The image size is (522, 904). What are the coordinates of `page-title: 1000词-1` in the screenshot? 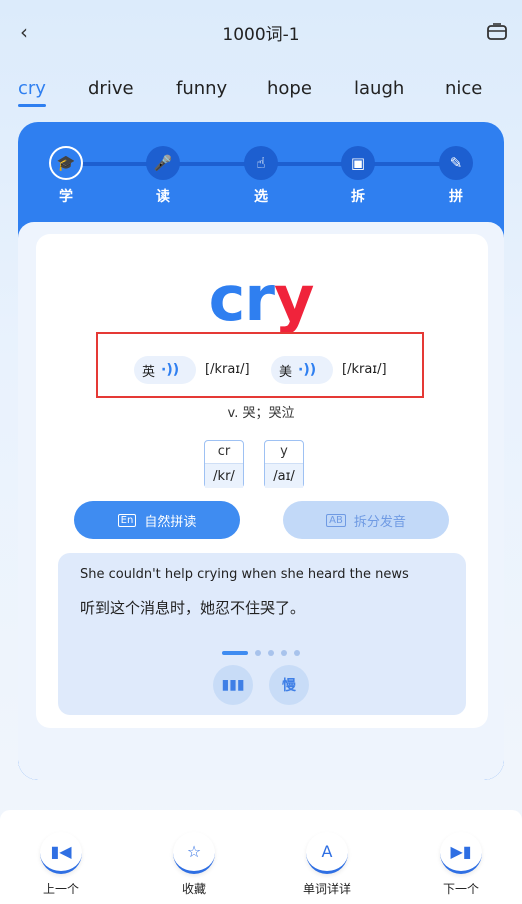 It's located at (261, 35).